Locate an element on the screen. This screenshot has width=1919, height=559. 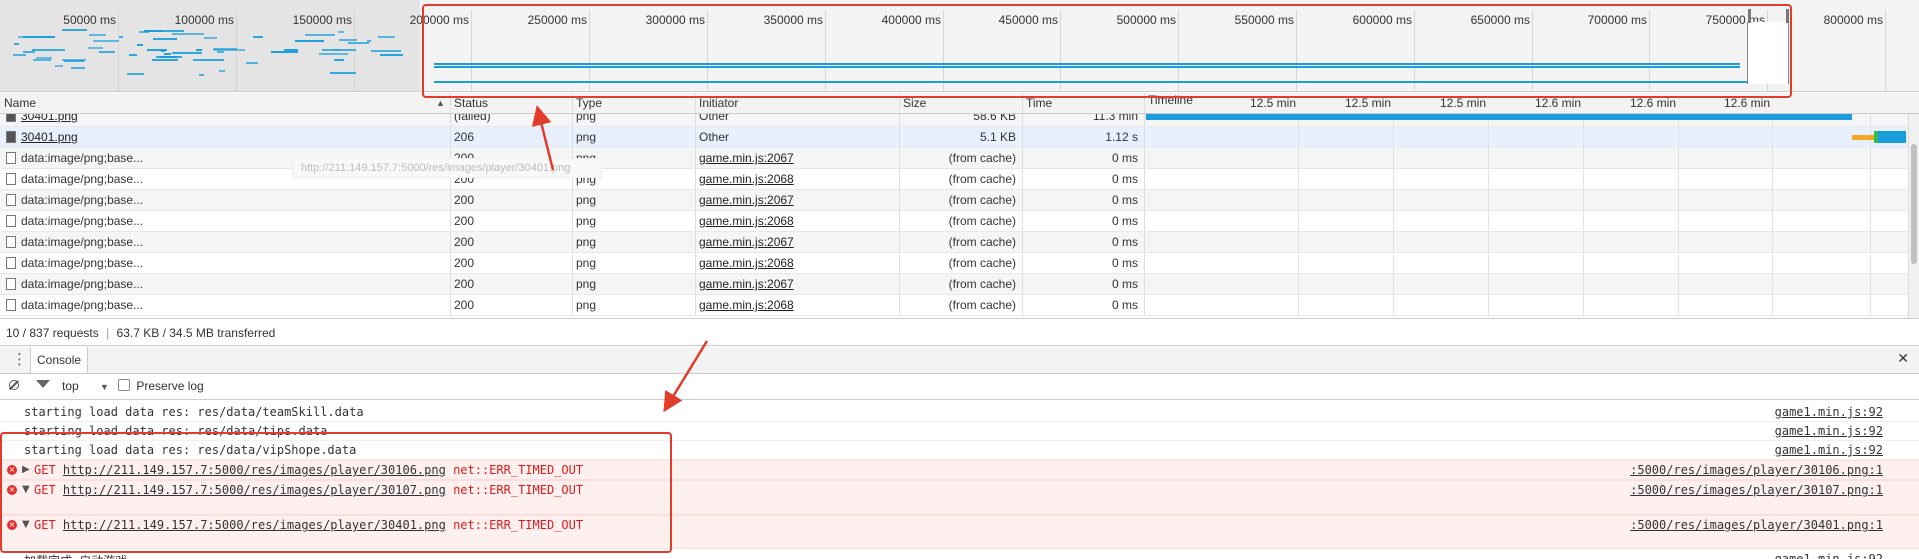
context-selector: top ▼ is located at coordinates (85, 387).